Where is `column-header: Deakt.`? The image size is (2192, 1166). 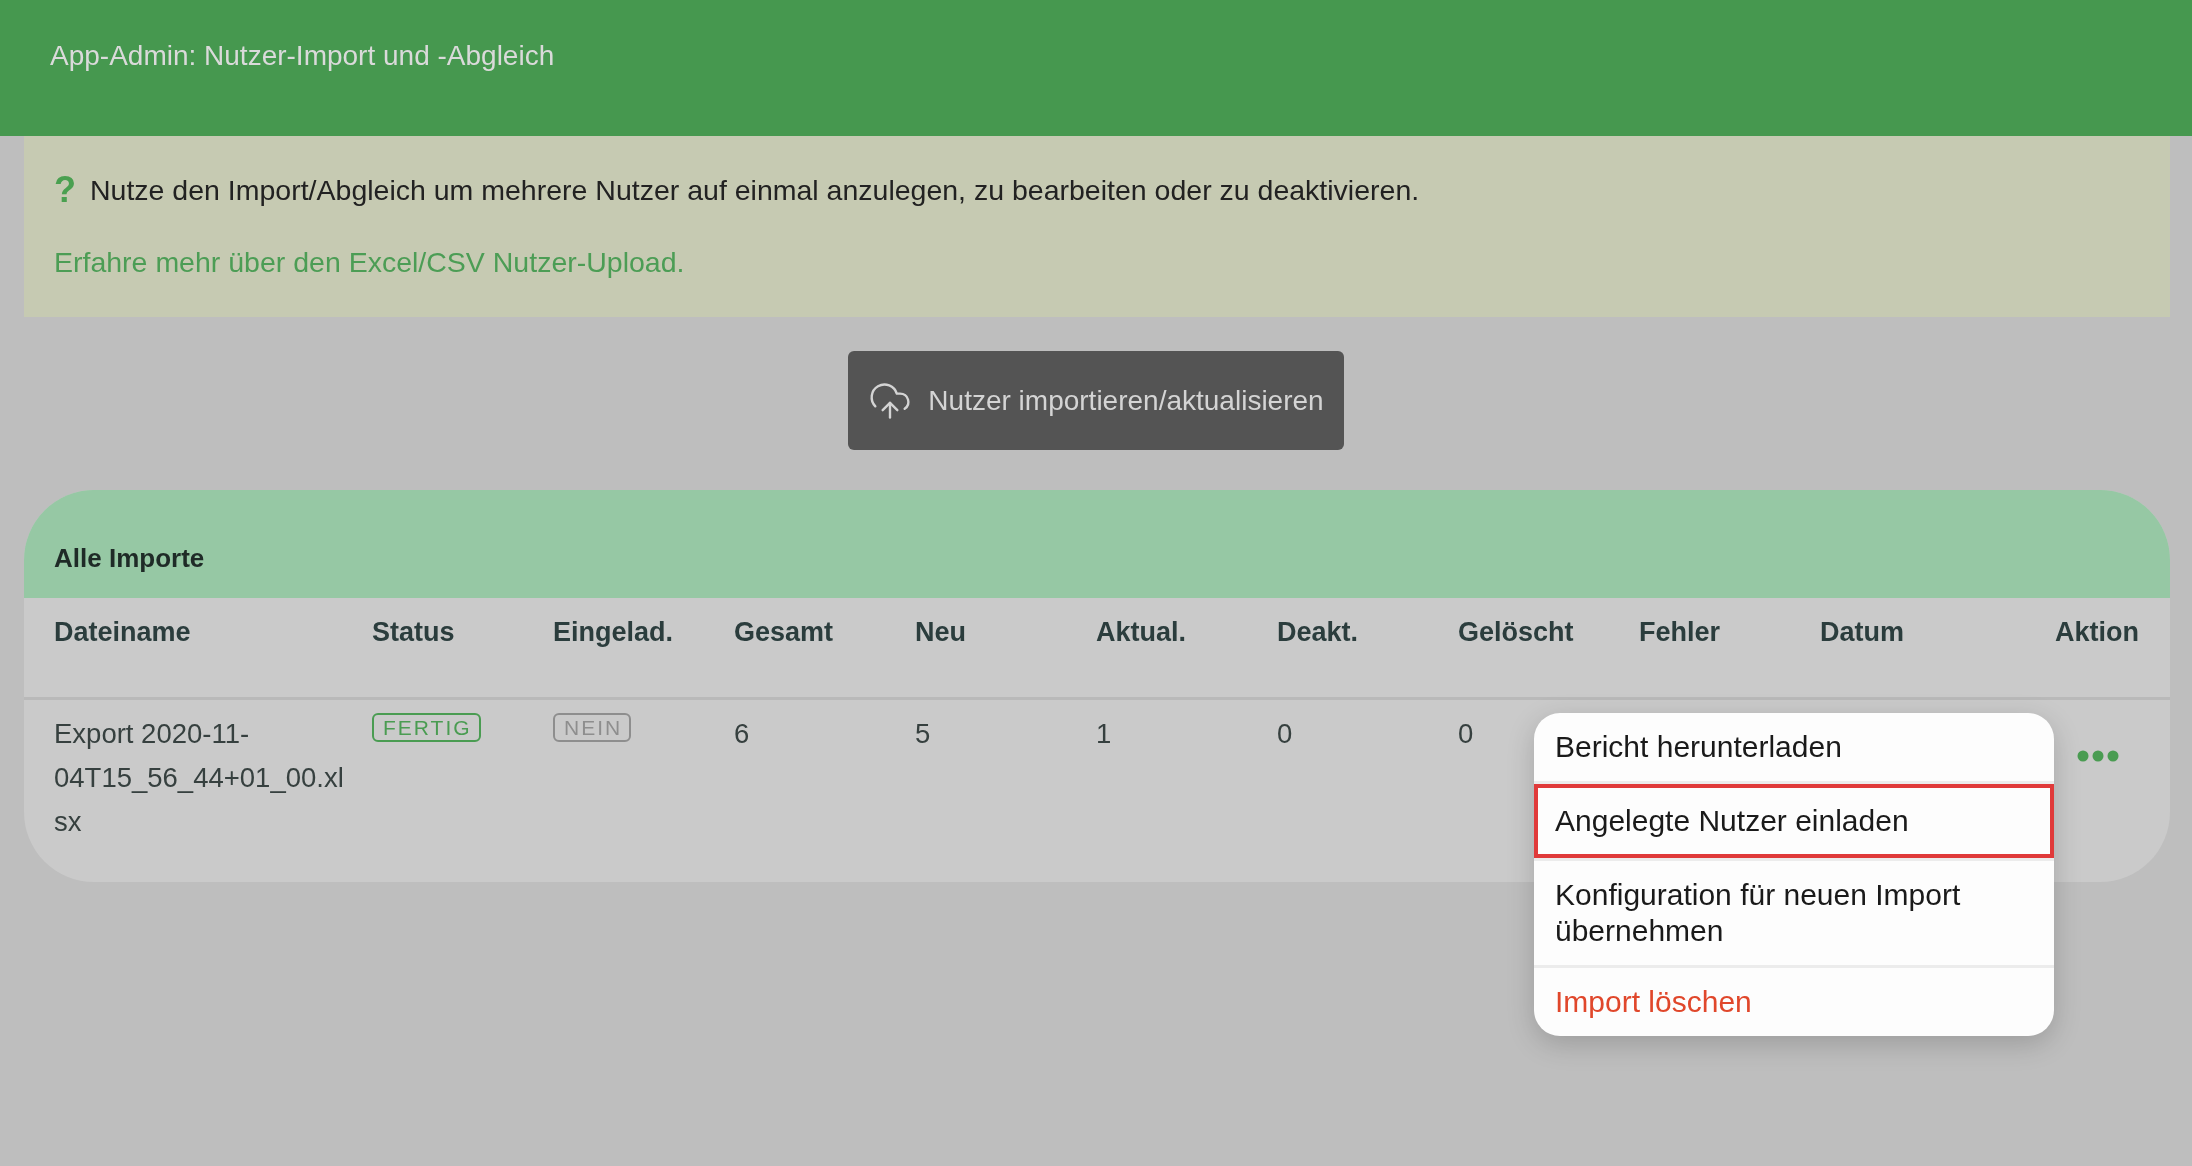
column-header: Deakt. is located at coordinates (1318, 632).